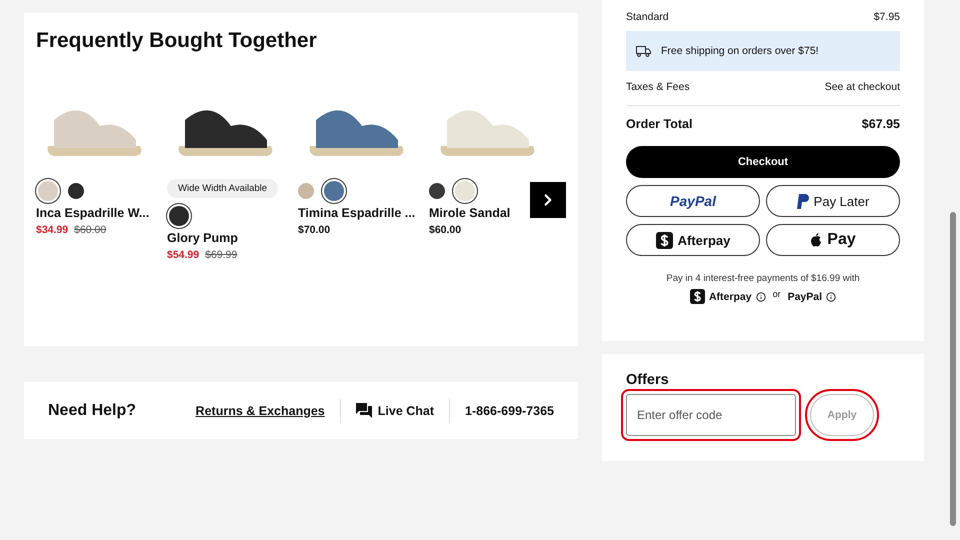 The width and height of the screenshot is (960, 540). Describe the element at coordinates (93, 411) in the screenshot. I see `help-title: Need Help?` at that location.